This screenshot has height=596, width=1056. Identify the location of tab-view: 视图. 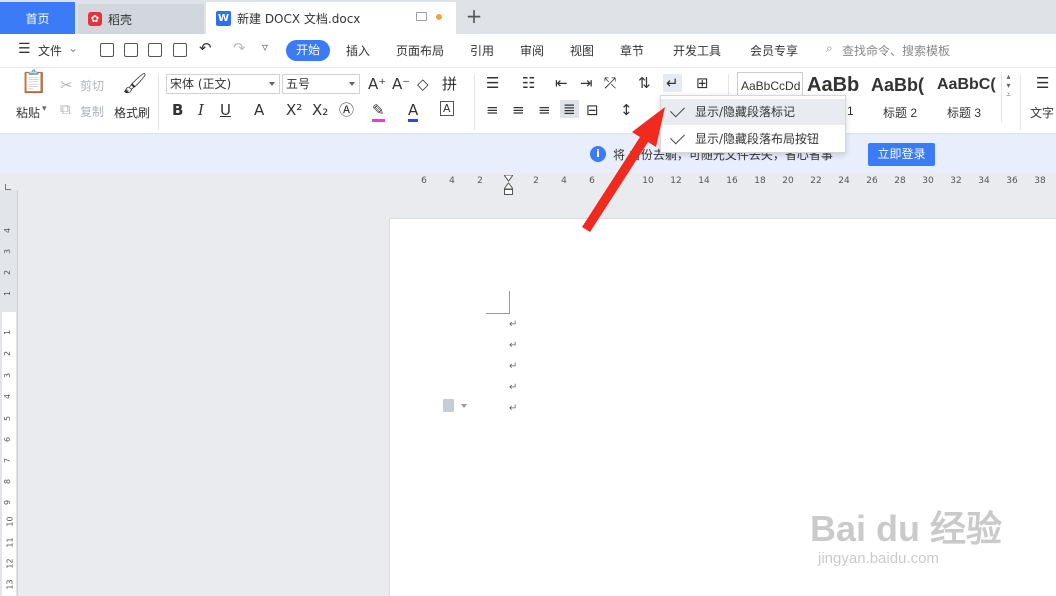
(582, 50).